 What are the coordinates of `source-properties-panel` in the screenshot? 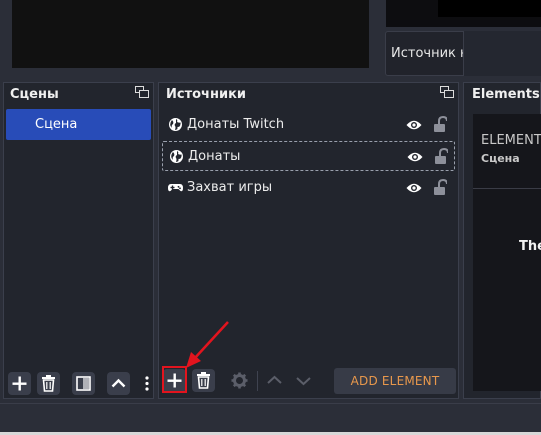 It's located at (502, 53).